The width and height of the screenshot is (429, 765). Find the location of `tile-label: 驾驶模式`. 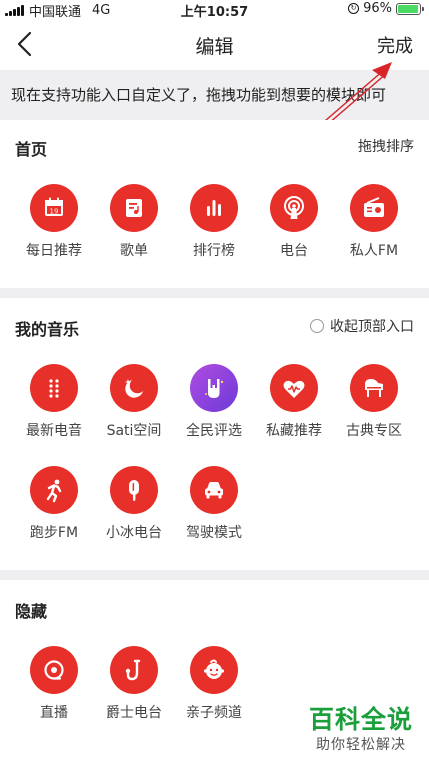

tile-label: 驾驶模式 is located at coordinates (214, 533).